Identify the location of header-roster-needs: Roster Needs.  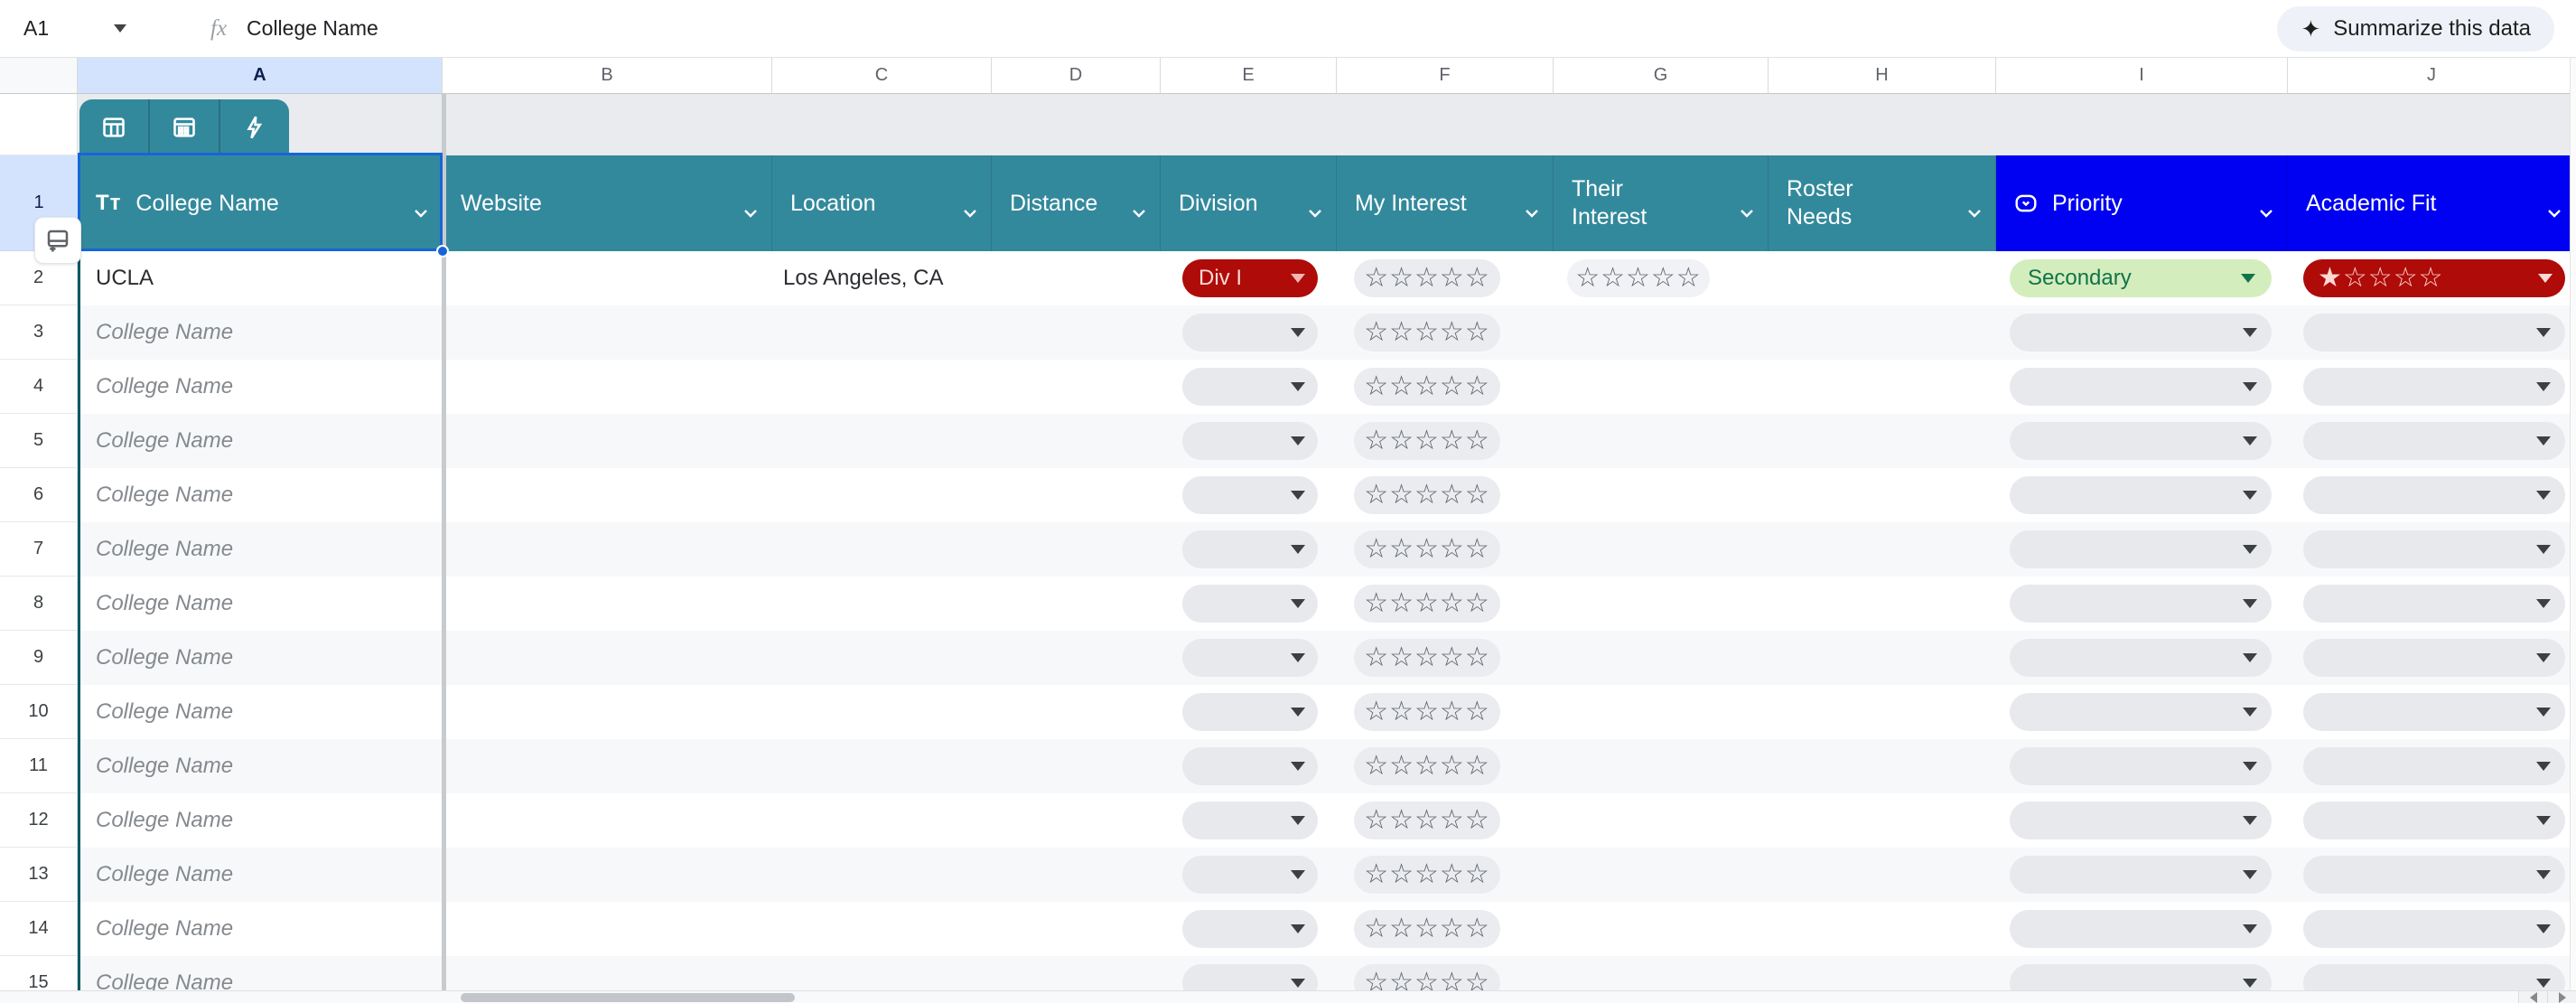
(1883, 203).